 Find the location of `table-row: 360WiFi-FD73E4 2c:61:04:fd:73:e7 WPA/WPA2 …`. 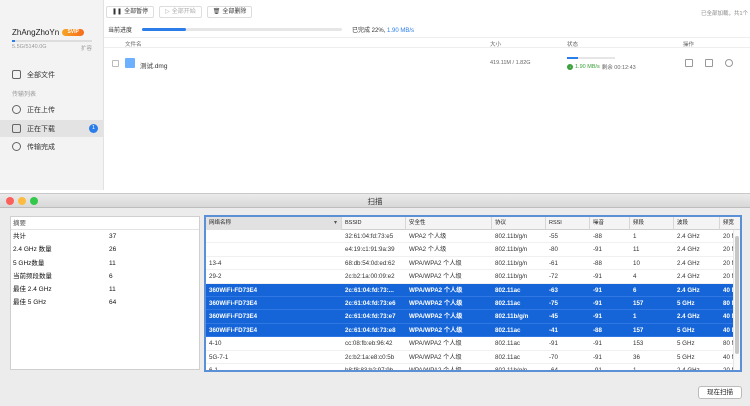

table-row: 360WiFi-FD73E4 2c:61:04:fd:73:e7 WPA/WPA2 … is located at coordinates (473, 317).